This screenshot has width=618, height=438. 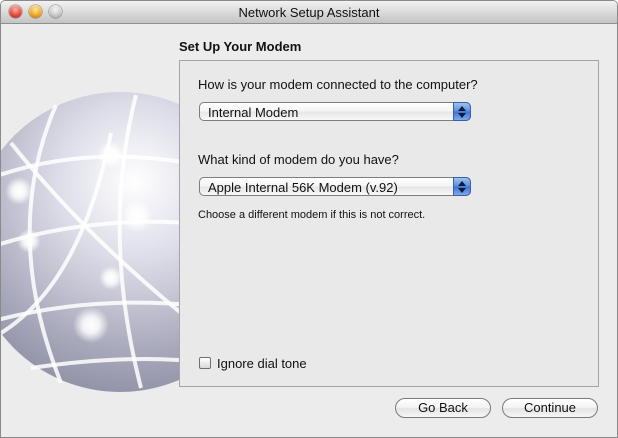 What do you see at coordinates (550, 408) in the screenshot?
I see `continue-button: Continue` at bounding box center [550, 408].